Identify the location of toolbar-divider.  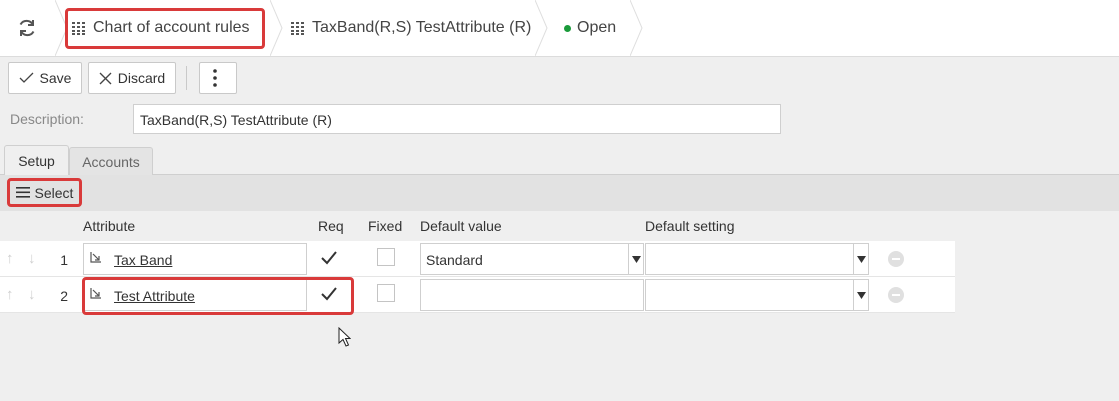
(186, 78).